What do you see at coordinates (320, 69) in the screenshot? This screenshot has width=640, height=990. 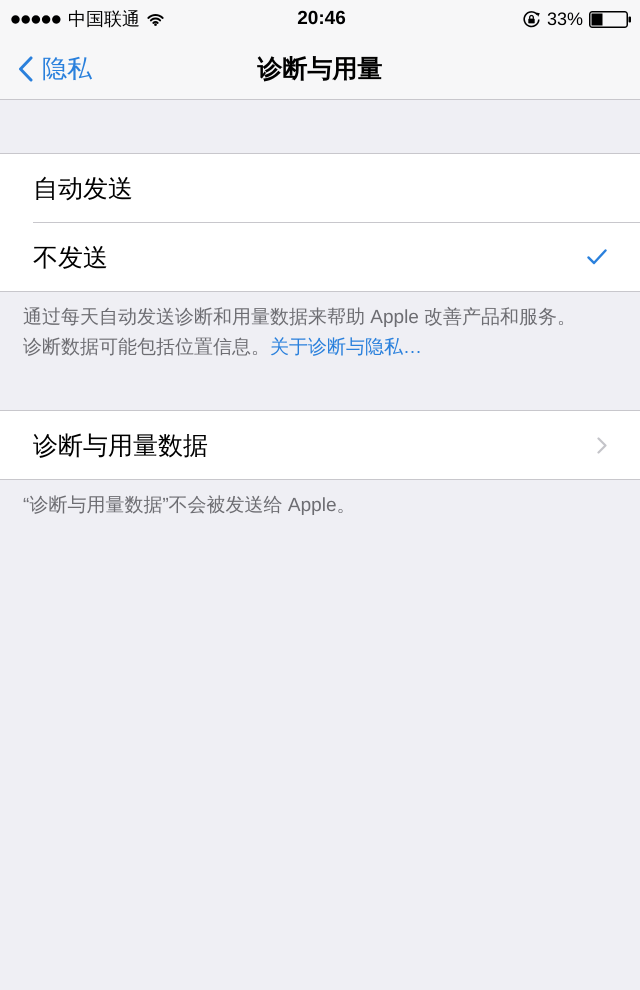 I see `nav-title: 诊断与用量` at bounding box center [320, 69].